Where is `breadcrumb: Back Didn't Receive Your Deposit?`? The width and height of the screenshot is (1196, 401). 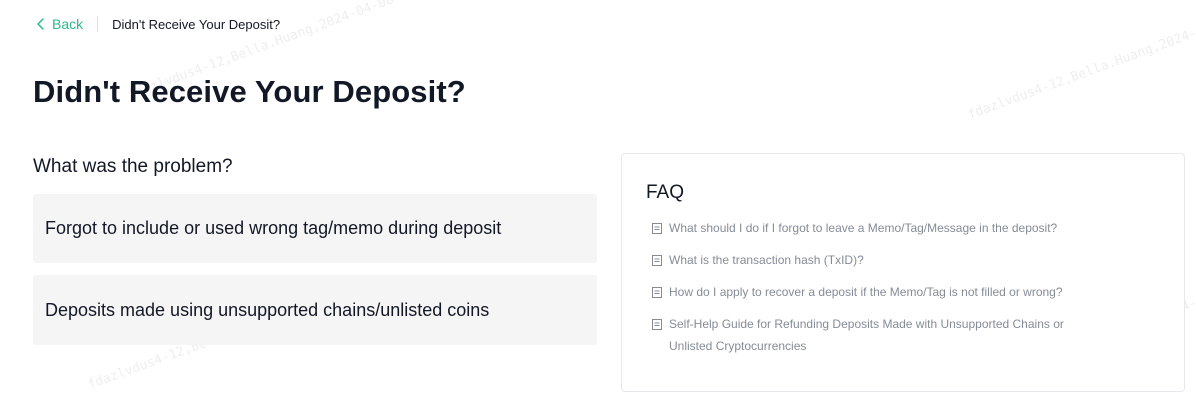
breadcrumb: Back Didn't Receive Your Deposit? is located at coordinates (158, 24).